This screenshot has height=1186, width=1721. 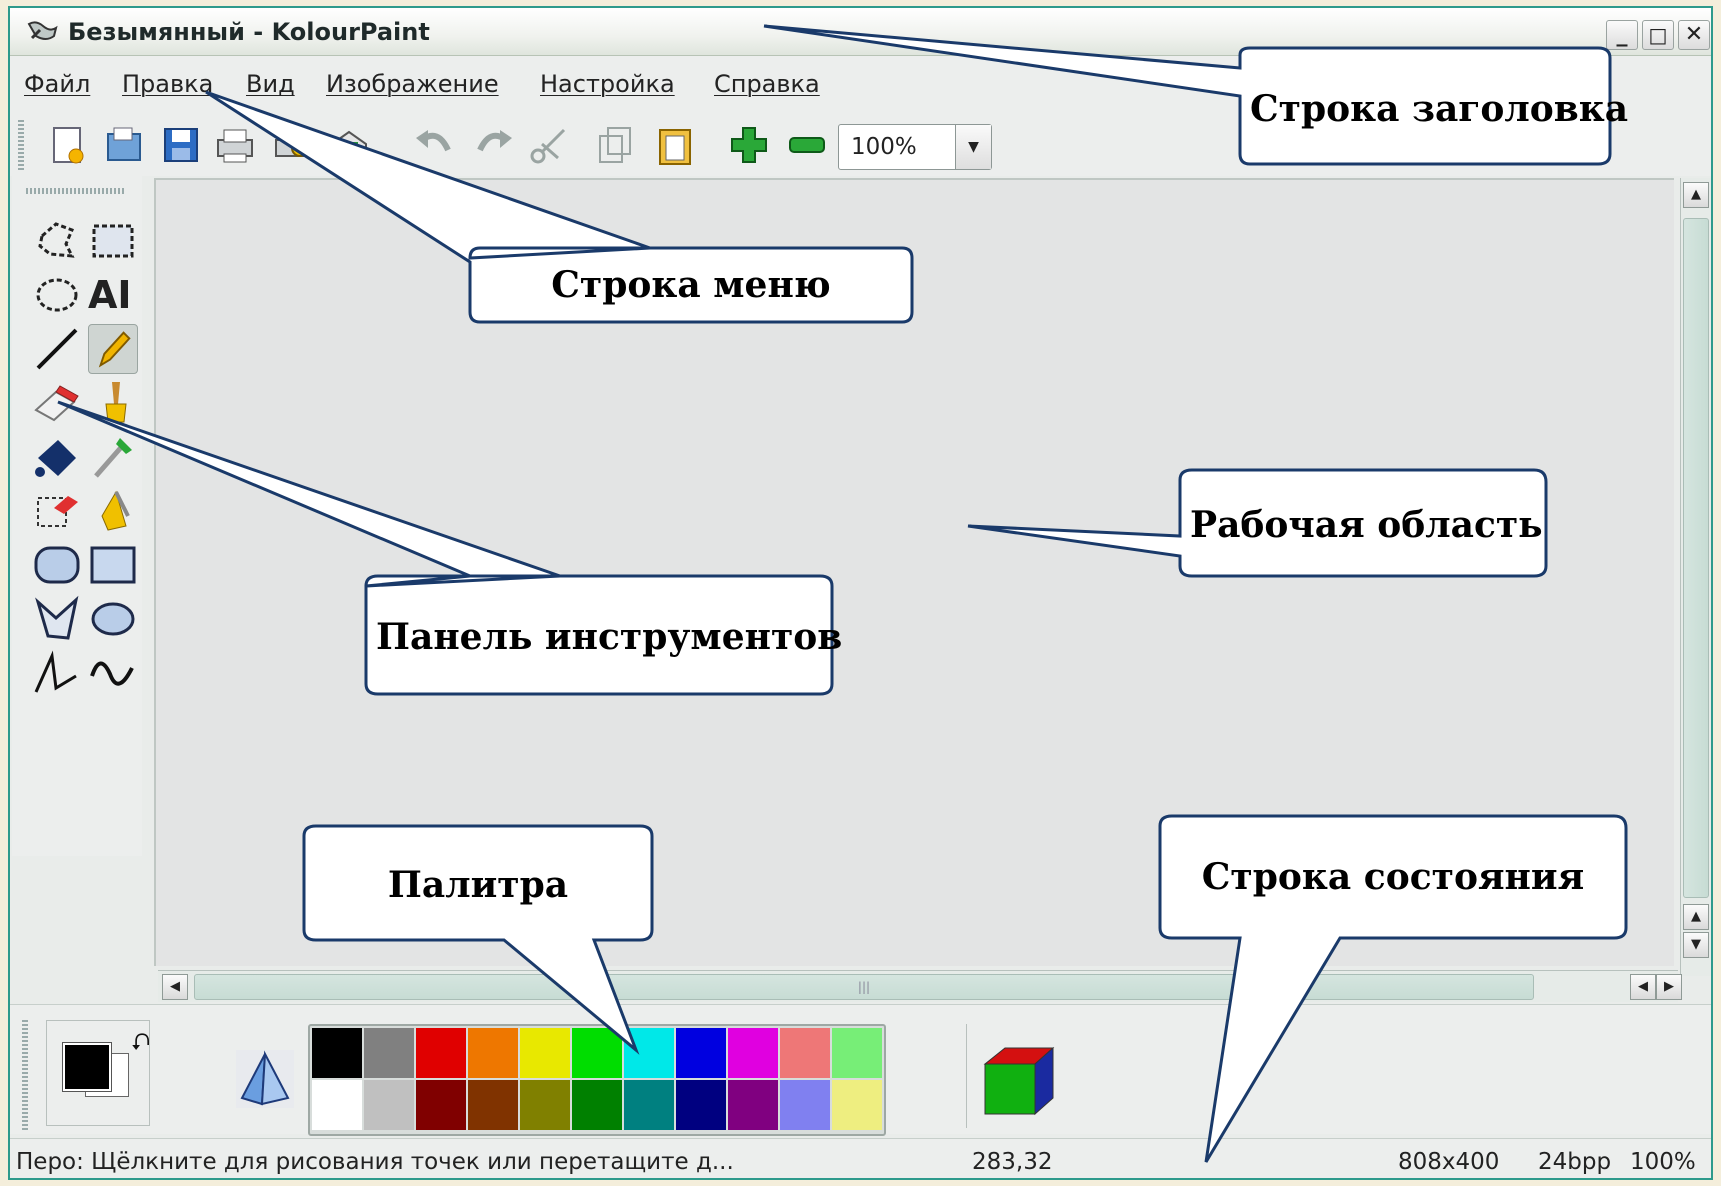 I want to click on polygon-icon, so click(x=57, y=619).